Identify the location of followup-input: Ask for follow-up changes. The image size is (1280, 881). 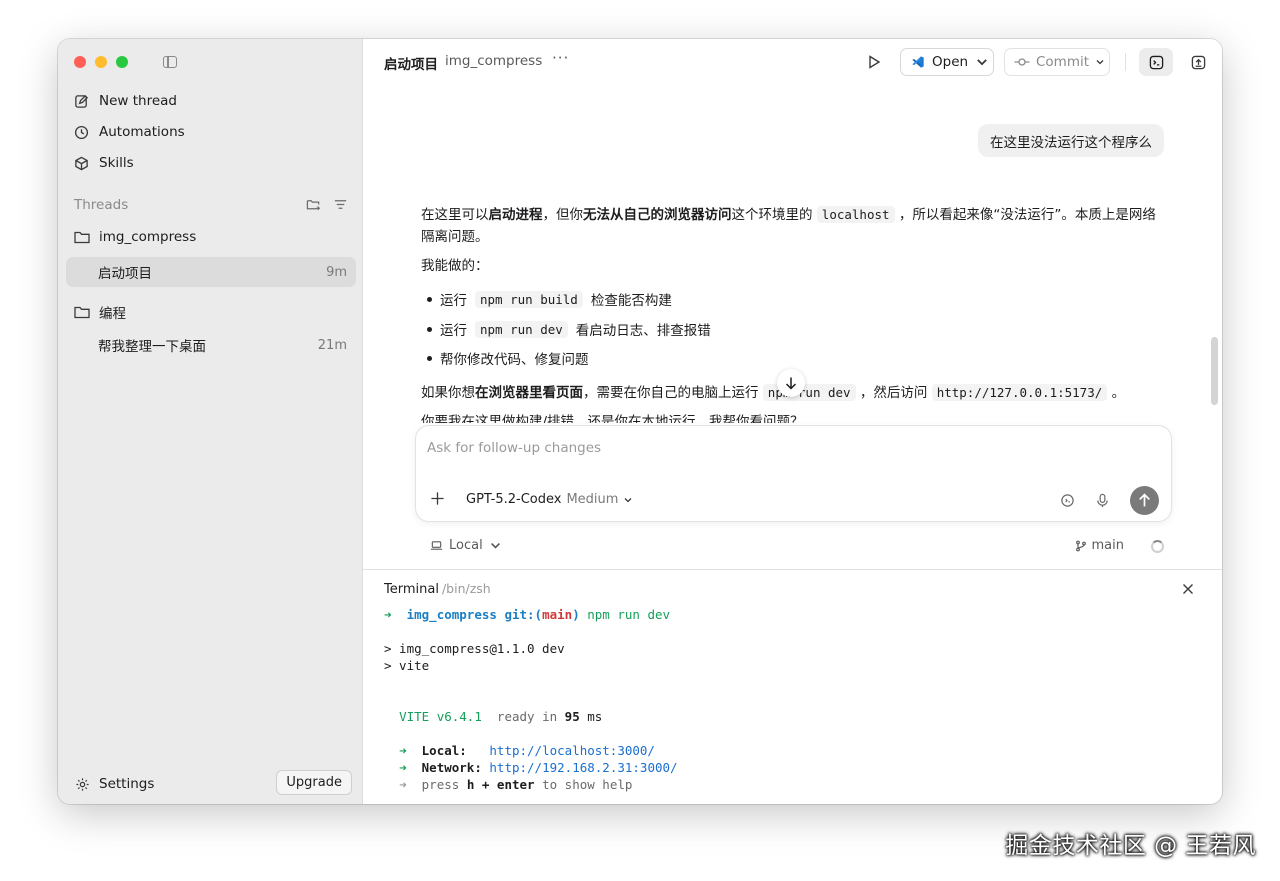
(514, 448).